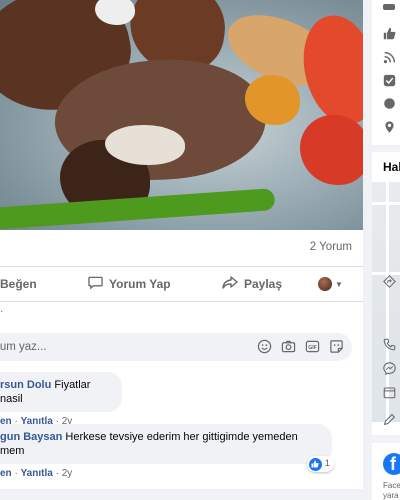 This screenshot has width=400, height=500. What do you see at coordinates (389, 419) in the screenshot?
I see `edit-pencil-icon` at bounding box center [389, 419].